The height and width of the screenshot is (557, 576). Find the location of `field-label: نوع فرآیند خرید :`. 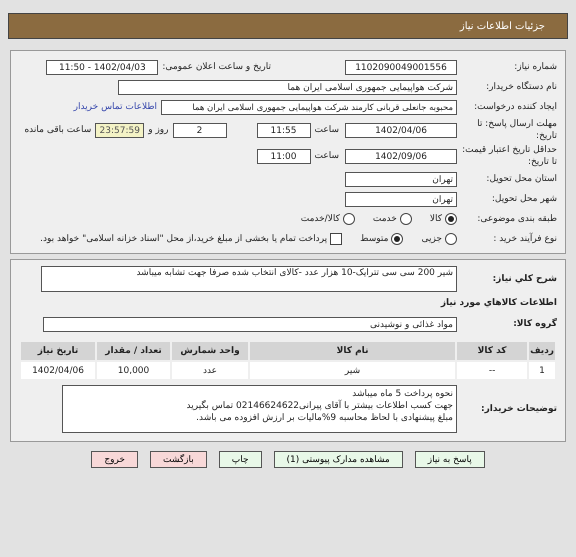

field-label: نوع فرآیند خرید : is located at coordinates (524, 239).